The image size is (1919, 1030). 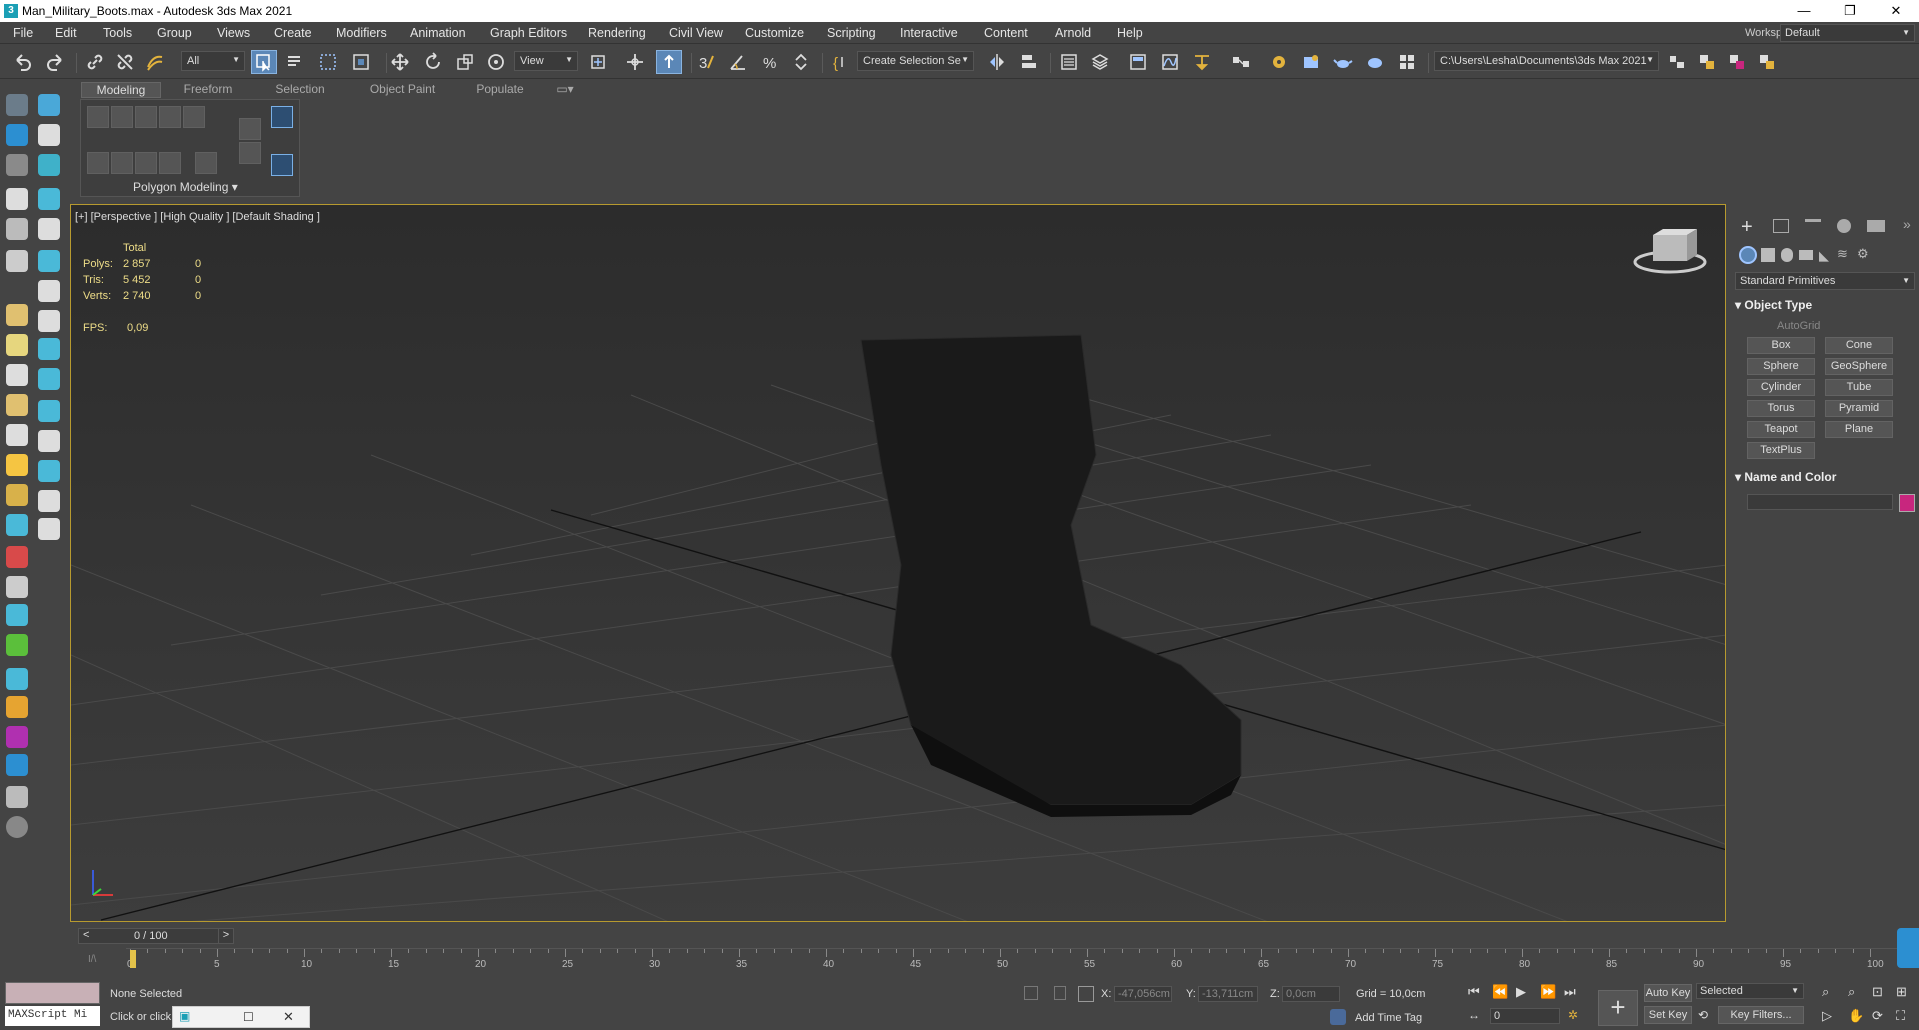 What do you see at coordinates (801, 62) in the screenshot?
I see `spinner-snap-button` at bounding box center [801, 62].